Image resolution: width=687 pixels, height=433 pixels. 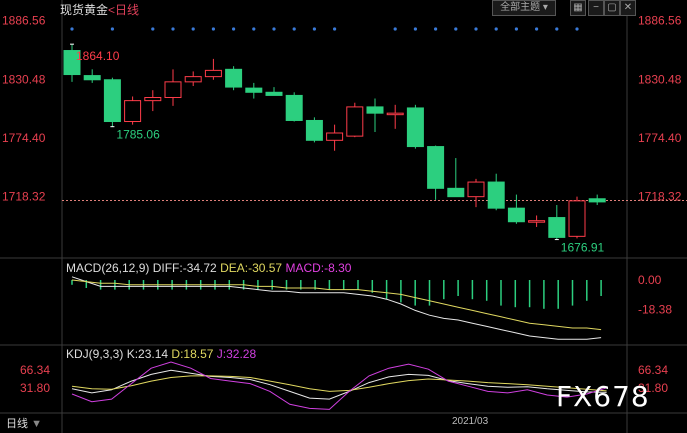 I want to click on close-icon: ✕, so click(x=628, y=8).